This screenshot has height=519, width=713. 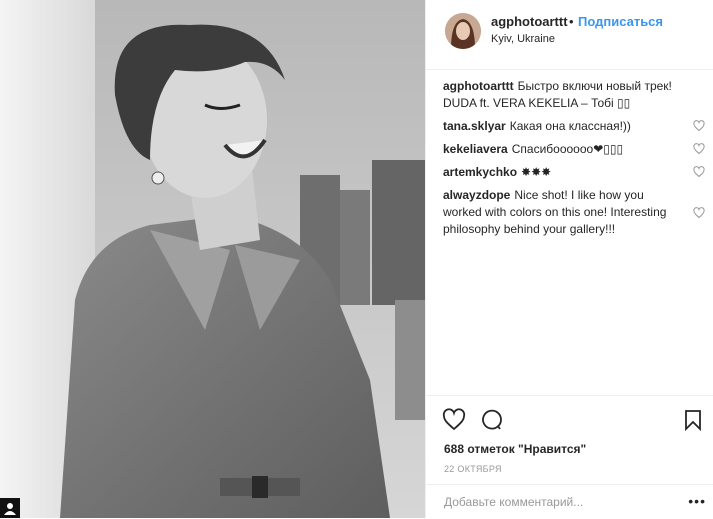 I want to click on comment-author: kekeliavera, so click(x=475, y=149).